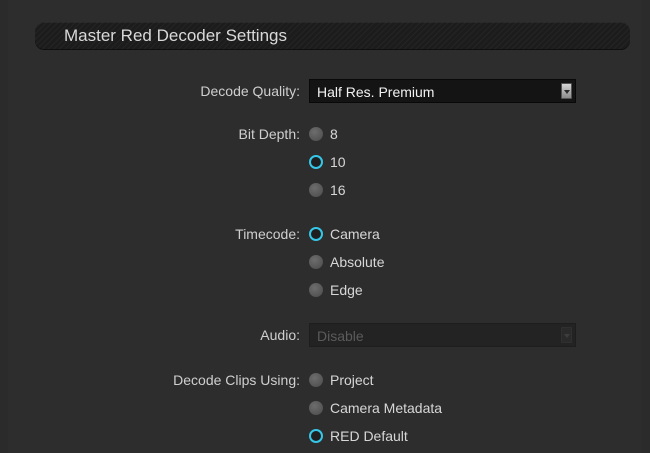 The width and height of the screenshot is (650, 453). Describe the element at coordinates (338, 190) in the screenshot. I see `radio-label: 16` at that location.